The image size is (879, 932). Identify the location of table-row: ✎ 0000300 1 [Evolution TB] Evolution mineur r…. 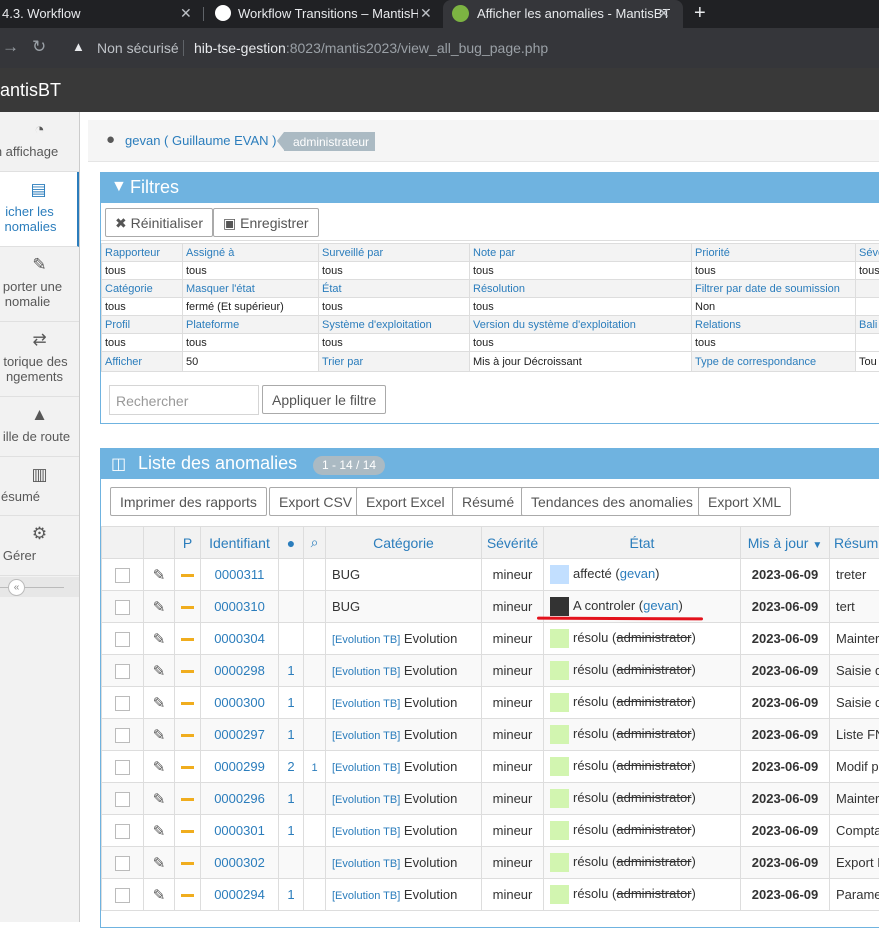
(490, 702).